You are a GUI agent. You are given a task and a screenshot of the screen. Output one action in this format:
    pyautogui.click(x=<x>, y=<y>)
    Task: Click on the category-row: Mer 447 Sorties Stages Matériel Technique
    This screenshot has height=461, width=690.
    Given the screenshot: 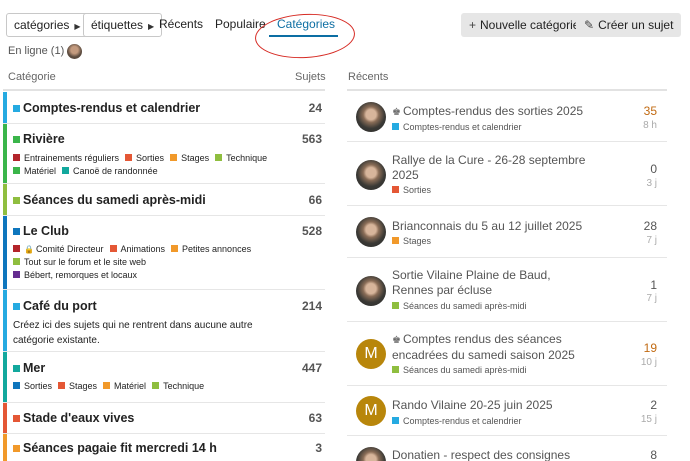 What is the action you would take?
    pyautogui.click(x=164, y=377)
    